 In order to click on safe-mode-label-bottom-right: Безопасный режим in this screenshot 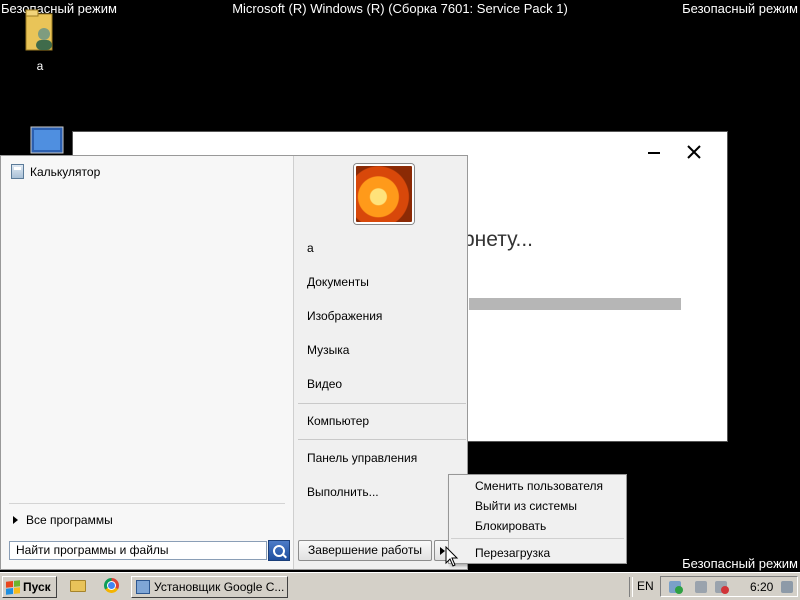, I will do `click(740, 563)`.